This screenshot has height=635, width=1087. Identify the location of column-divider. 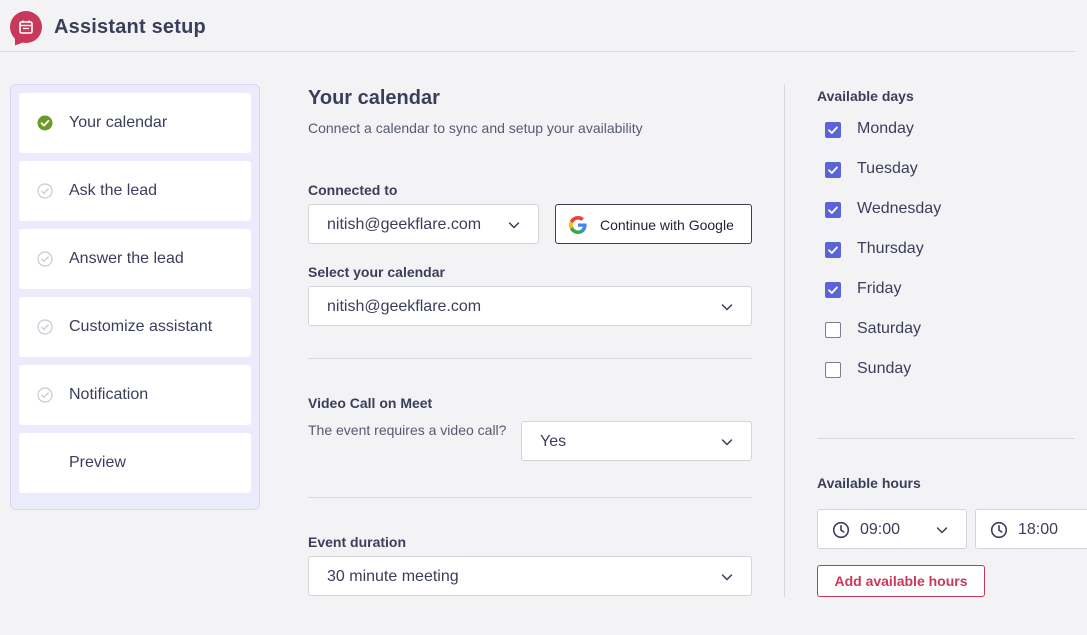
(784, 340).